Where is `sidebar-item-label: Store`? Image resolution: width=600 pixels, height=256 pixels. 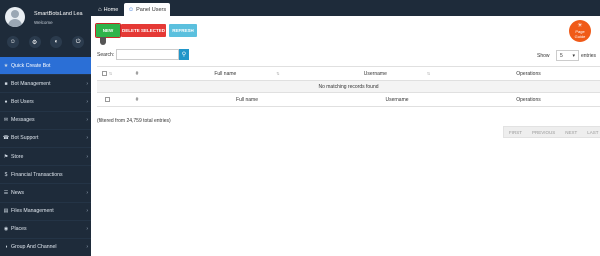 sidebar-item-label: Store is located at coordinates (17, 156).